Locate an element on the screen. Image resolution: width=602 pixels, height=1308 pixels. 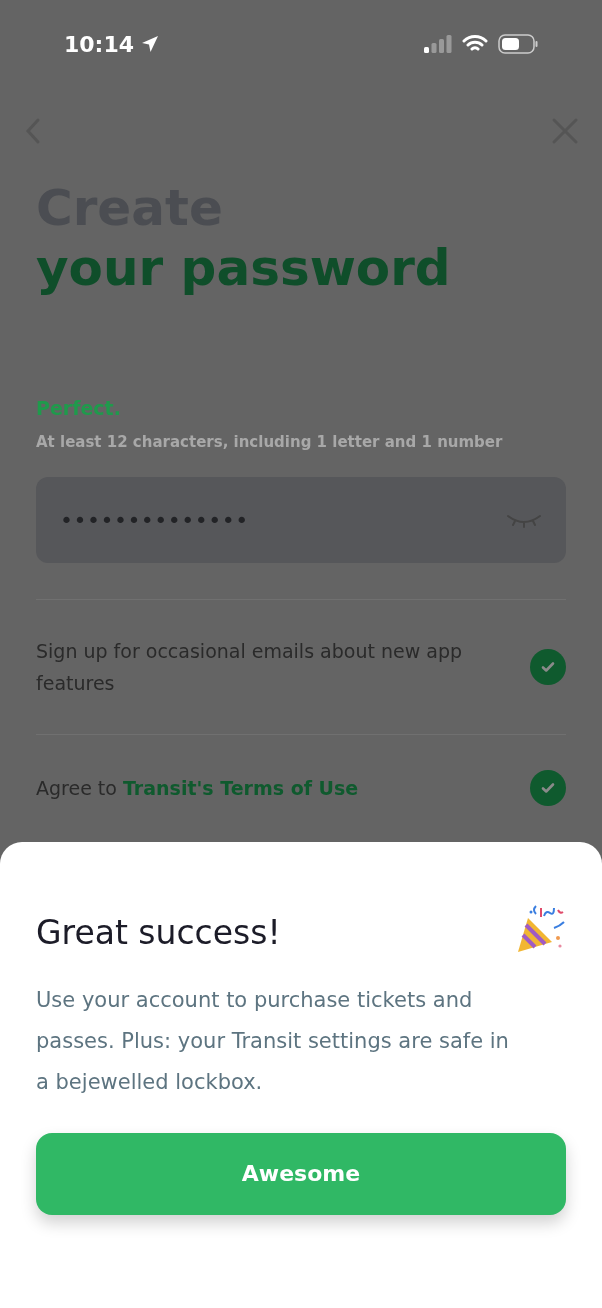
battery-icon is located at coordinates (518, 44).